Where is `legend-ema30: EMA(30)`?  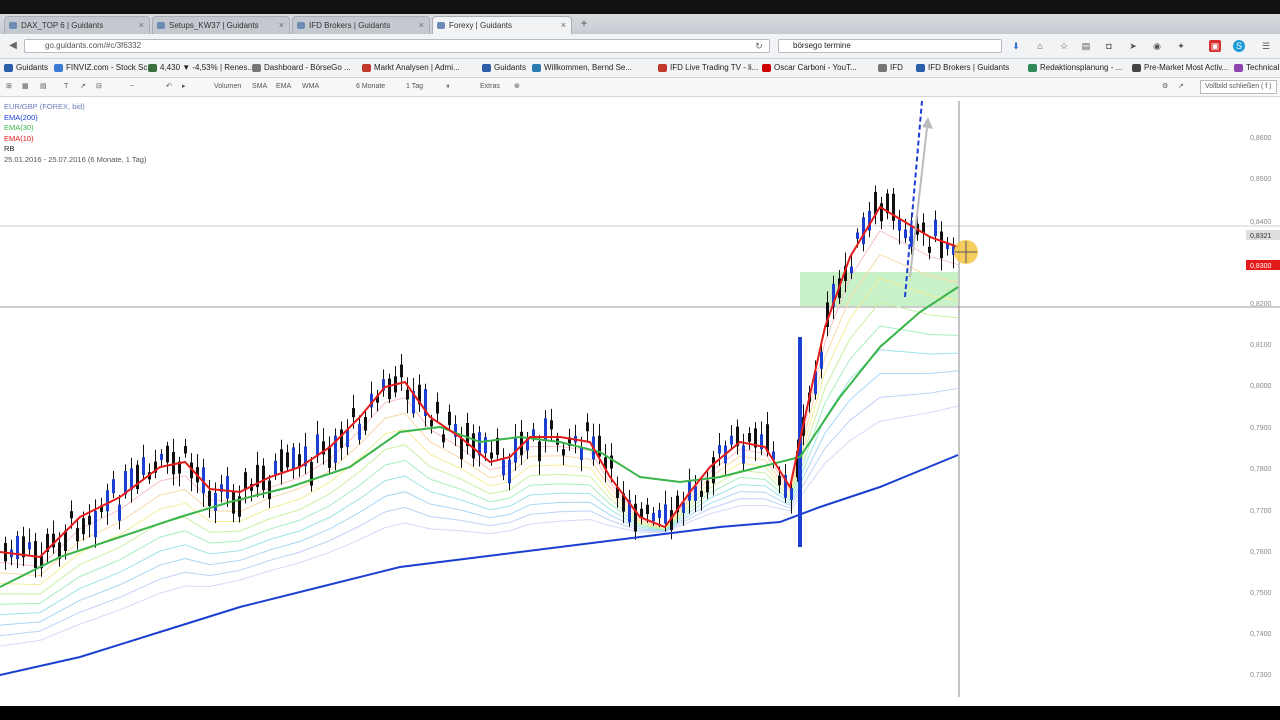 legend-ema30: EMA(30) is located at coordinates (19, 127).